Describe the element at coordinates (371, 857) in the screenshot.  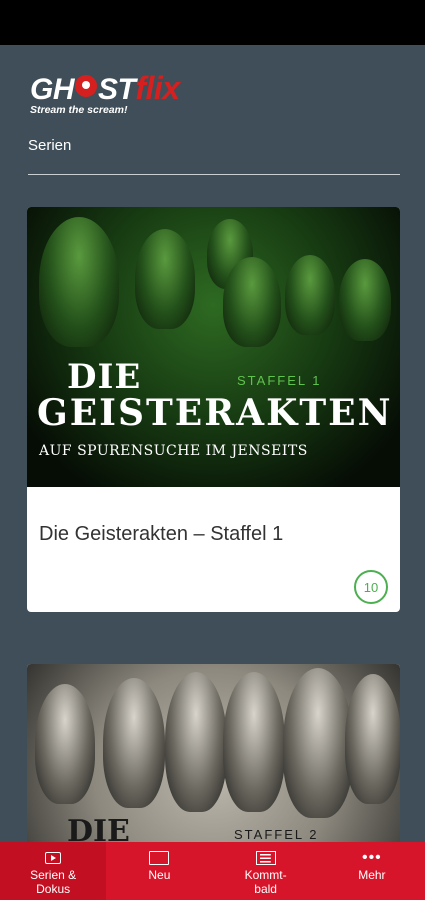
I see `more-dots-icon: •••` at that location.